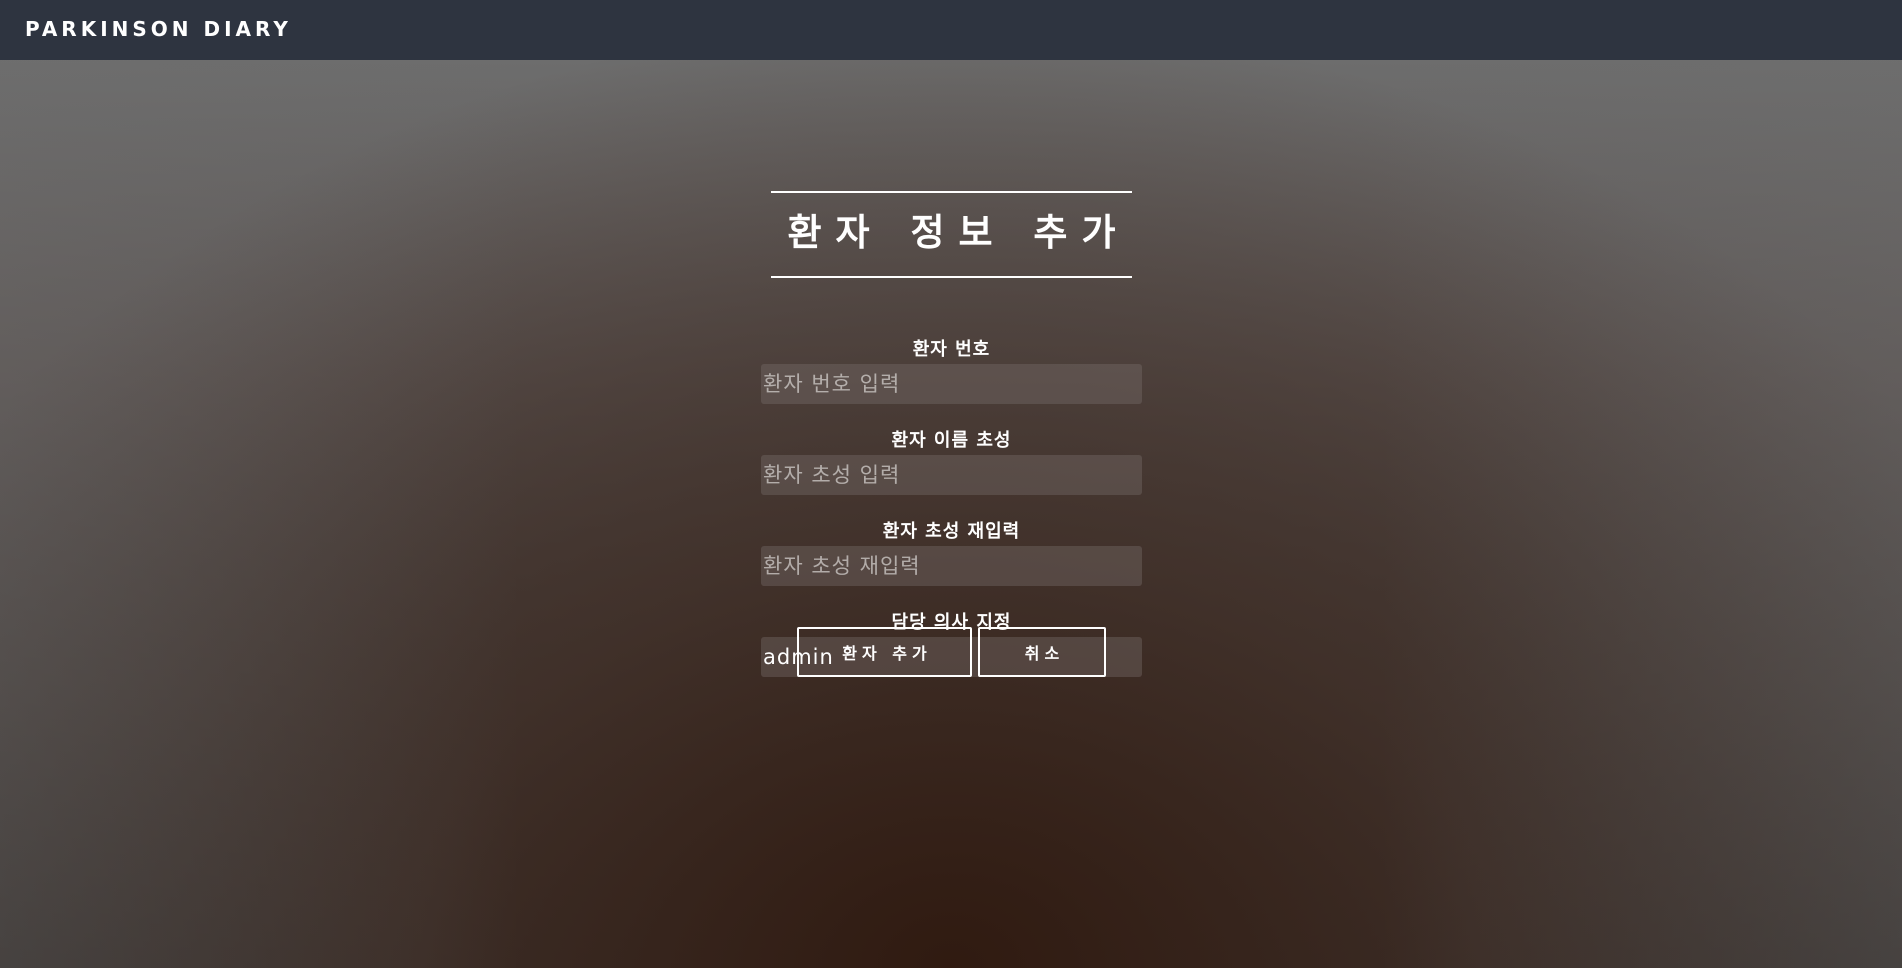  Describe the element at coordinates (158, 29) in the screenshot. I see `brand-logo-text: PARKINSON DIARY` at that location.